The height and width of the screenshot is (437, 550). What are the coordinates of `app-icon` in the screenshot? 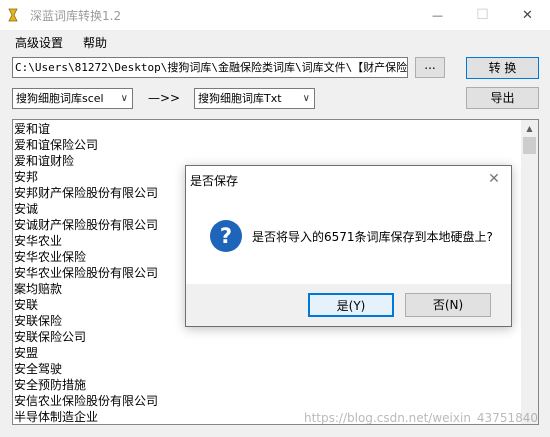 It's located at (13, 15).